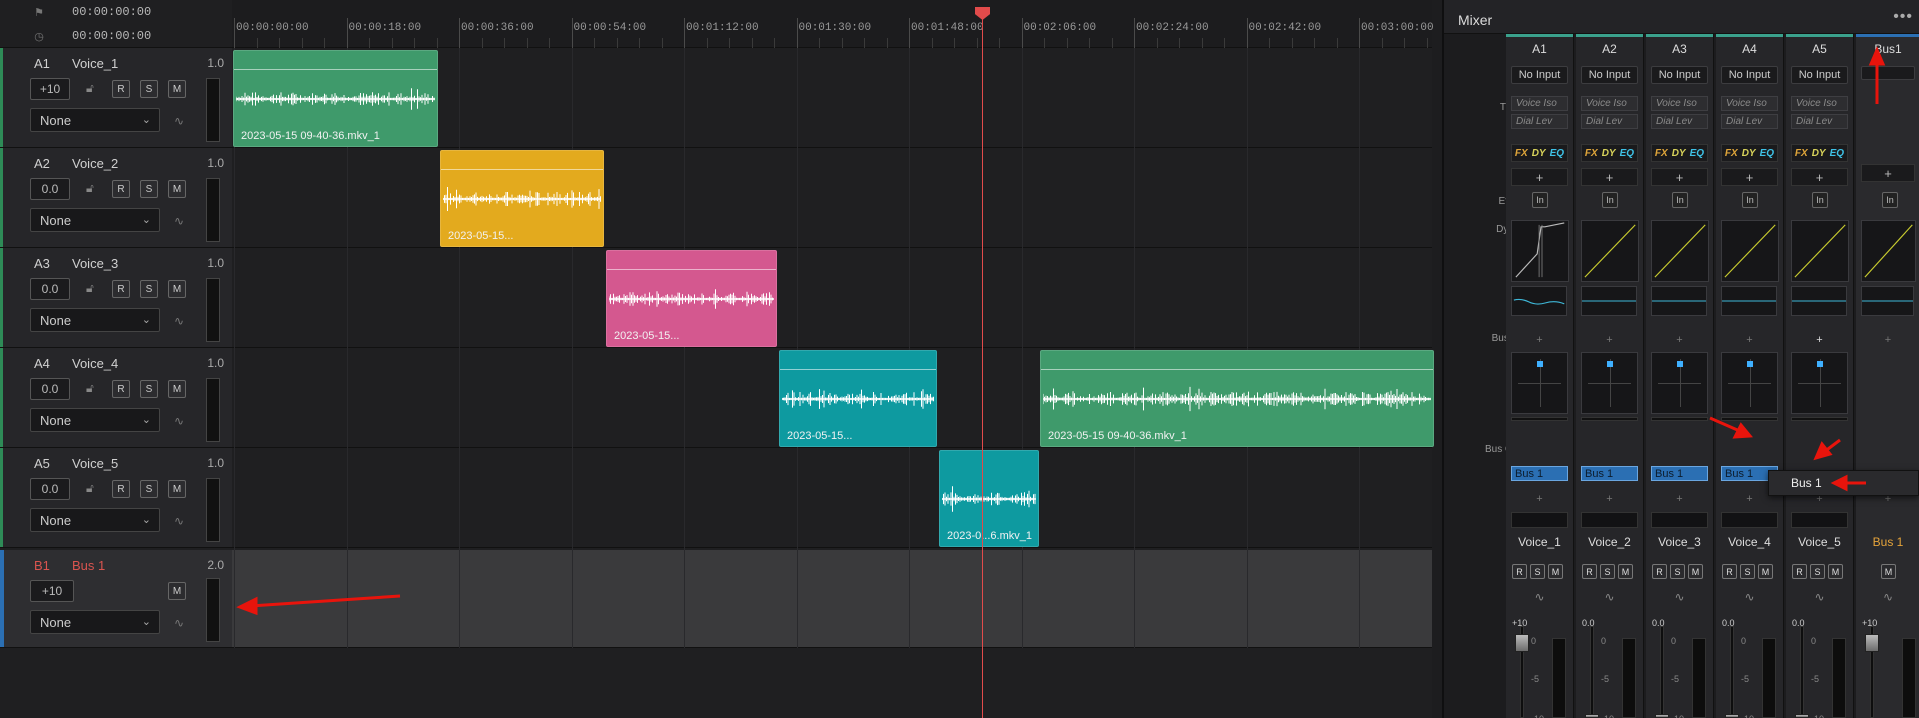 The height and width of the screenshot is (718, 1919). I want to click on input-select, so click(1888, 73).